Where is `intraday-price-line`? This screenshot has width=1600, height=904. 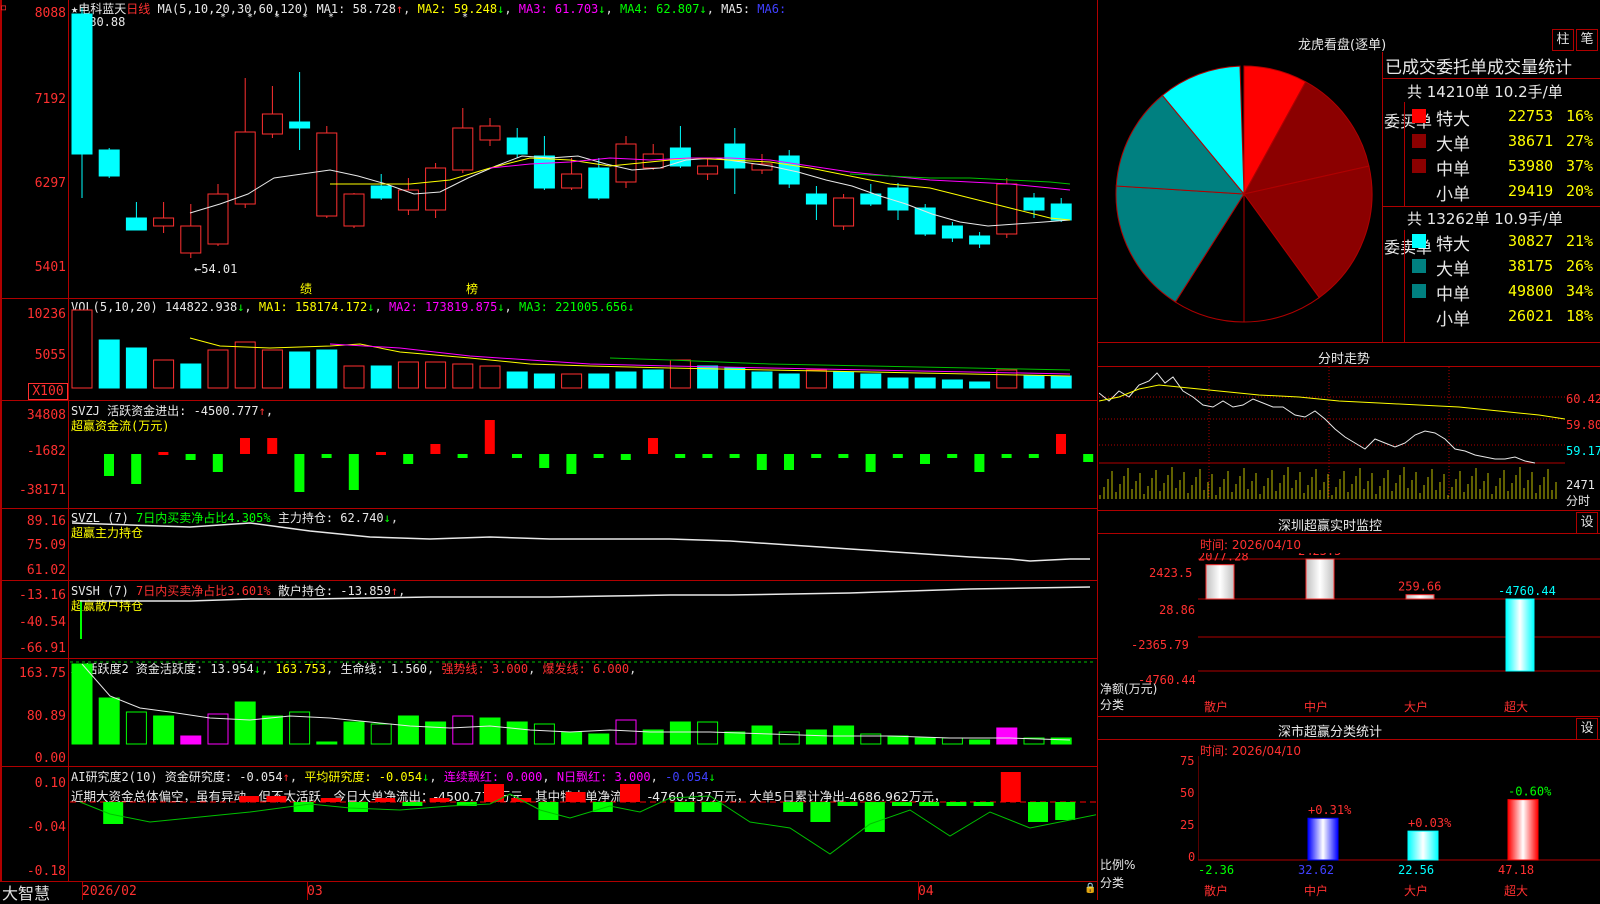 intraday-price-line is located at coordinates (1317, 418).